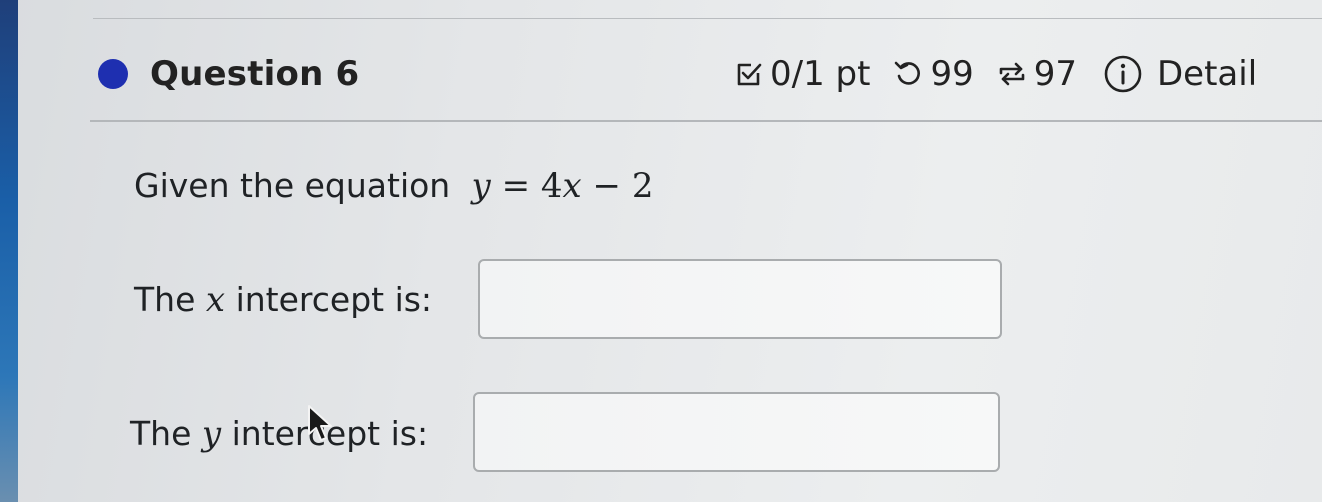  I want to click on x-intercept-prefix: The, so click(165, 299).